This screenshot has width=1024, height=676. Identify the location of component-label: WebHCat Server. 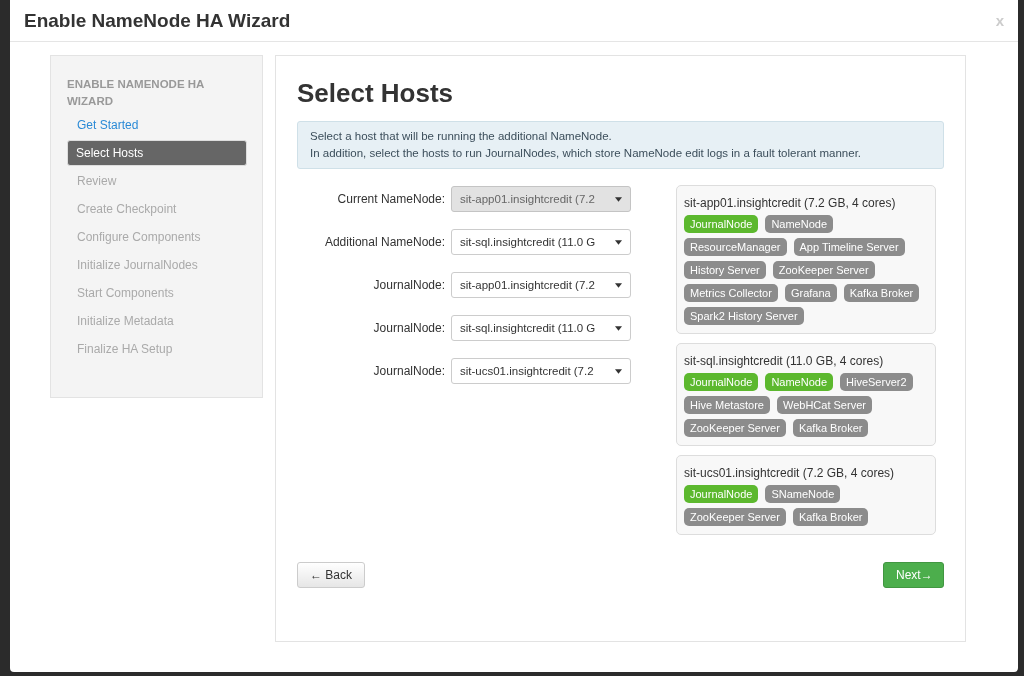
(824, 405).